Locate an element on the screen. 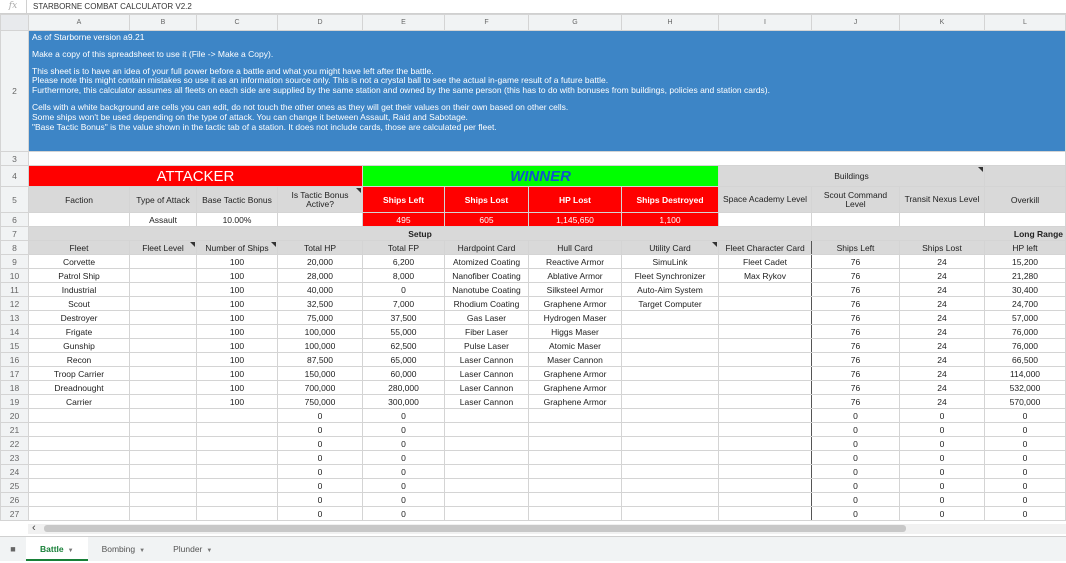 The width and height of the screenshot is (1066, 563). table-cell: Troop Carrier is located at coordinates (79, 373).